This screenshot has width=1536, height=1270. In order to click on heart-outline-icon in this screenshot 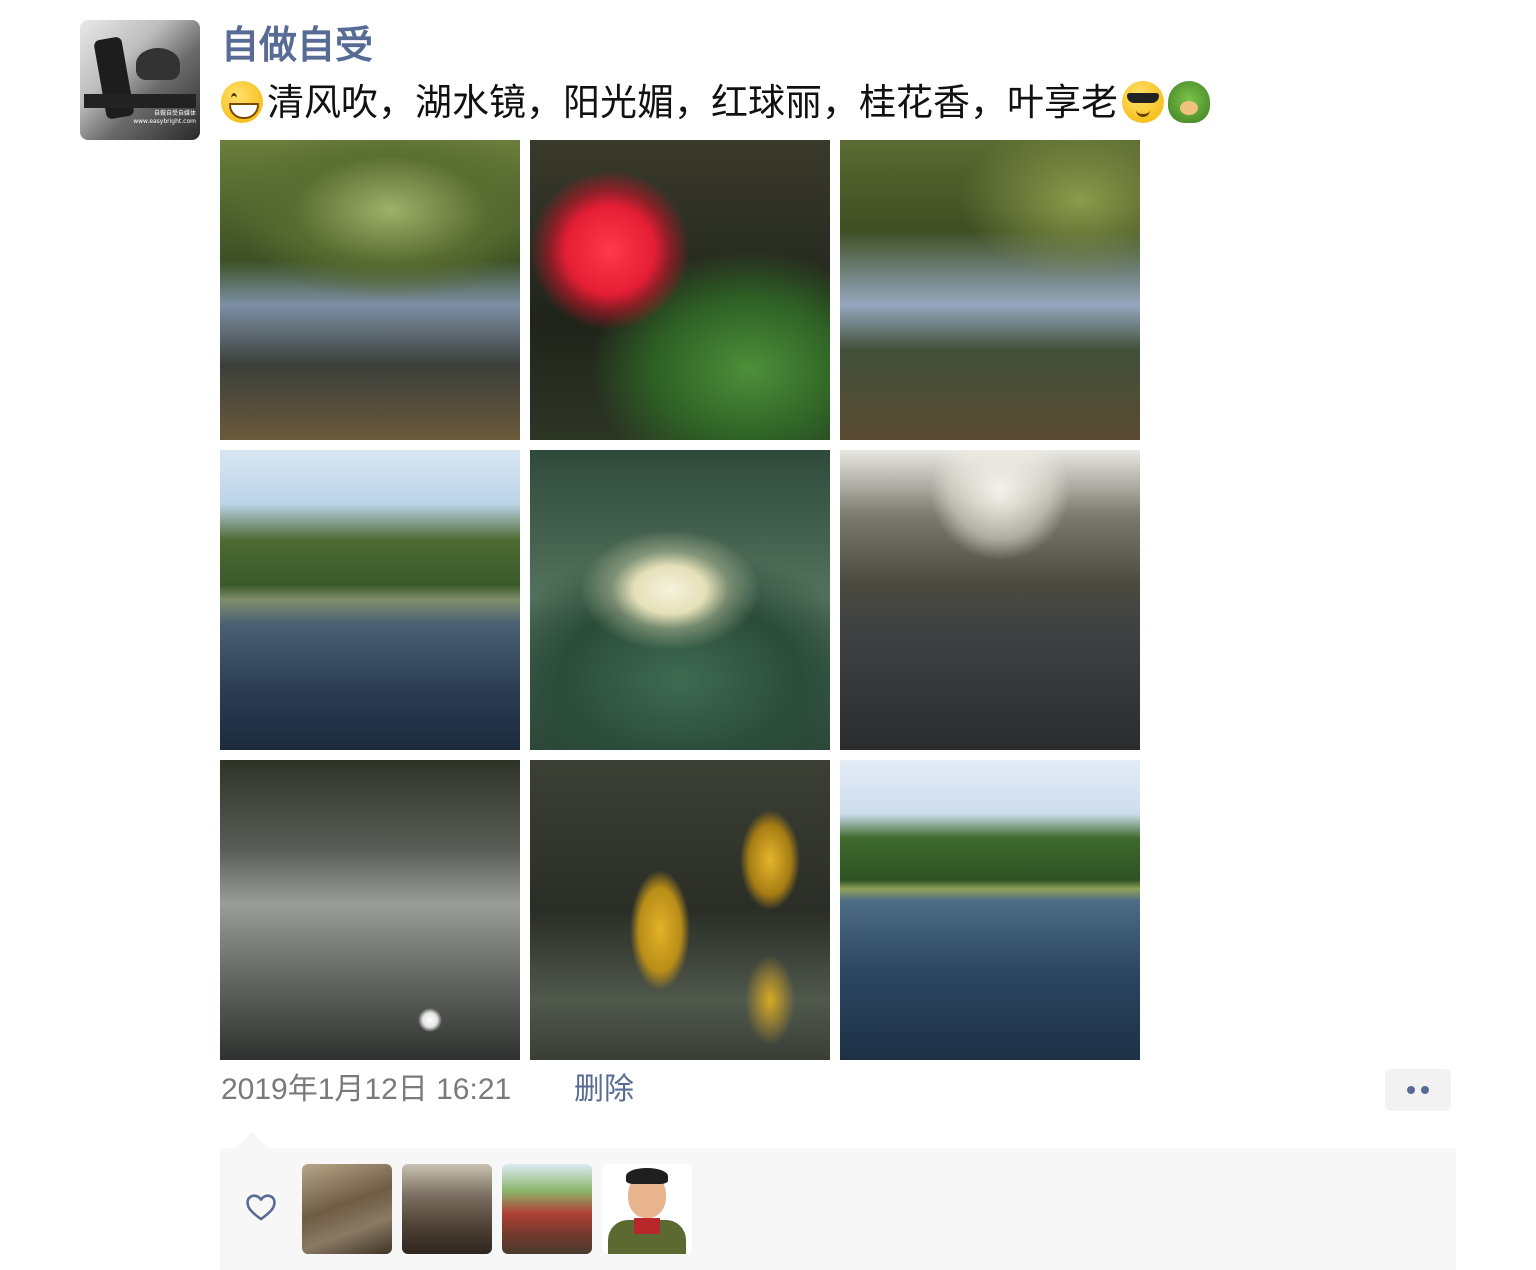, I will do `click(261, 1207)`.